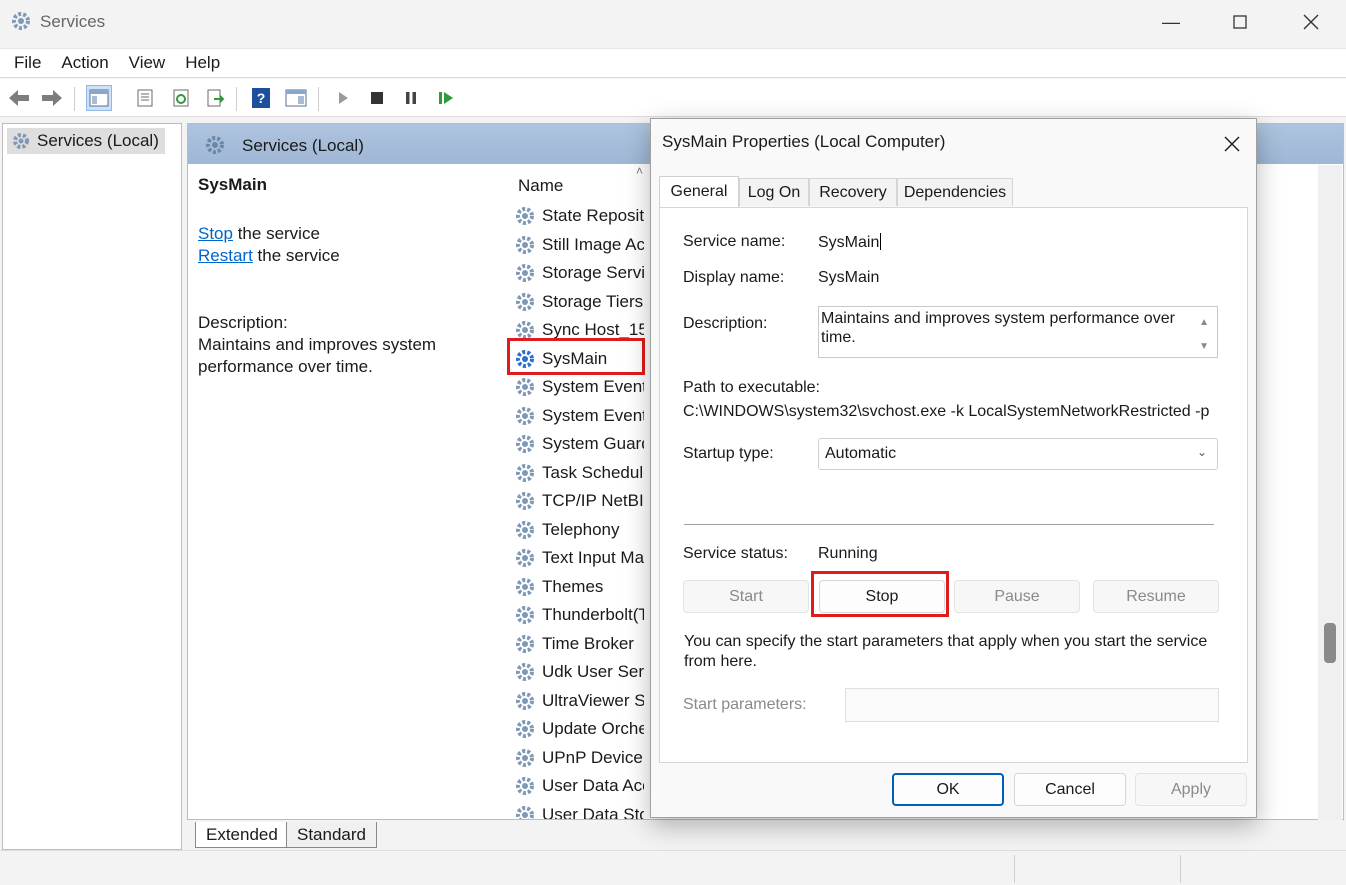 The image size is (1346, 885). I want to click on service-row: Udk User Service_15bd9b, so click(579, 672).